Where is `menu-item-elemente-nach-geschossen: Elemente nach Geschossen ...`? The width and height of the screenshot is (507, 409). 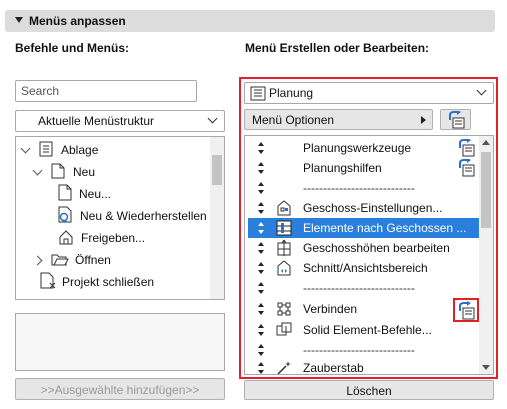 menu-item-elemente-nach-geschossen: Elemente nach Geschossen ... is located at coordinates (364, 228).